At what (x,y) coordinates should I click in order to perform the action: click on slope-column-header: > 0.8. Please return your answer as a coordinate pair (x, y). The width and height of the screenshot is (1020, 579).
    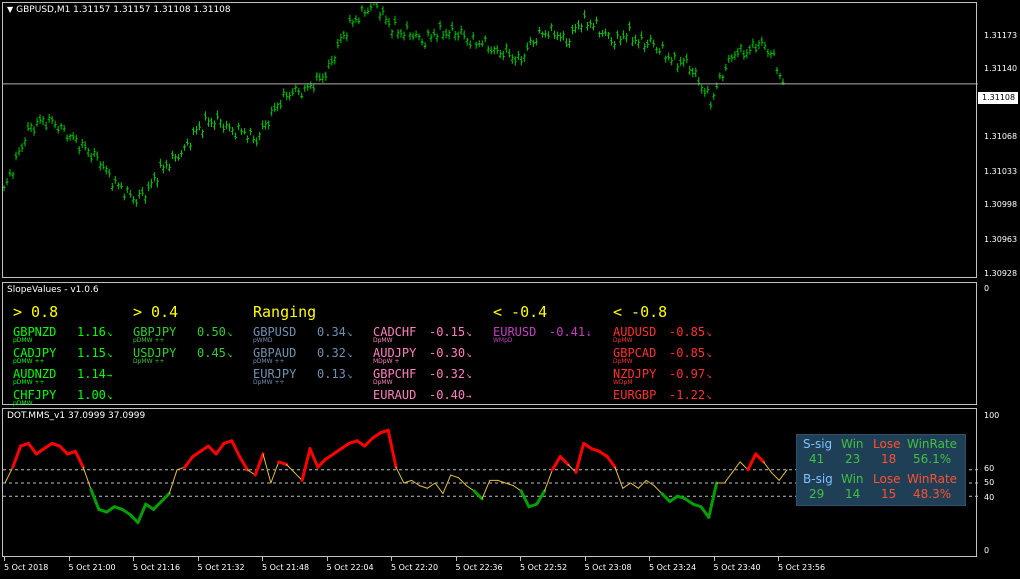
    Looking at the image, I should click on (36, 312).